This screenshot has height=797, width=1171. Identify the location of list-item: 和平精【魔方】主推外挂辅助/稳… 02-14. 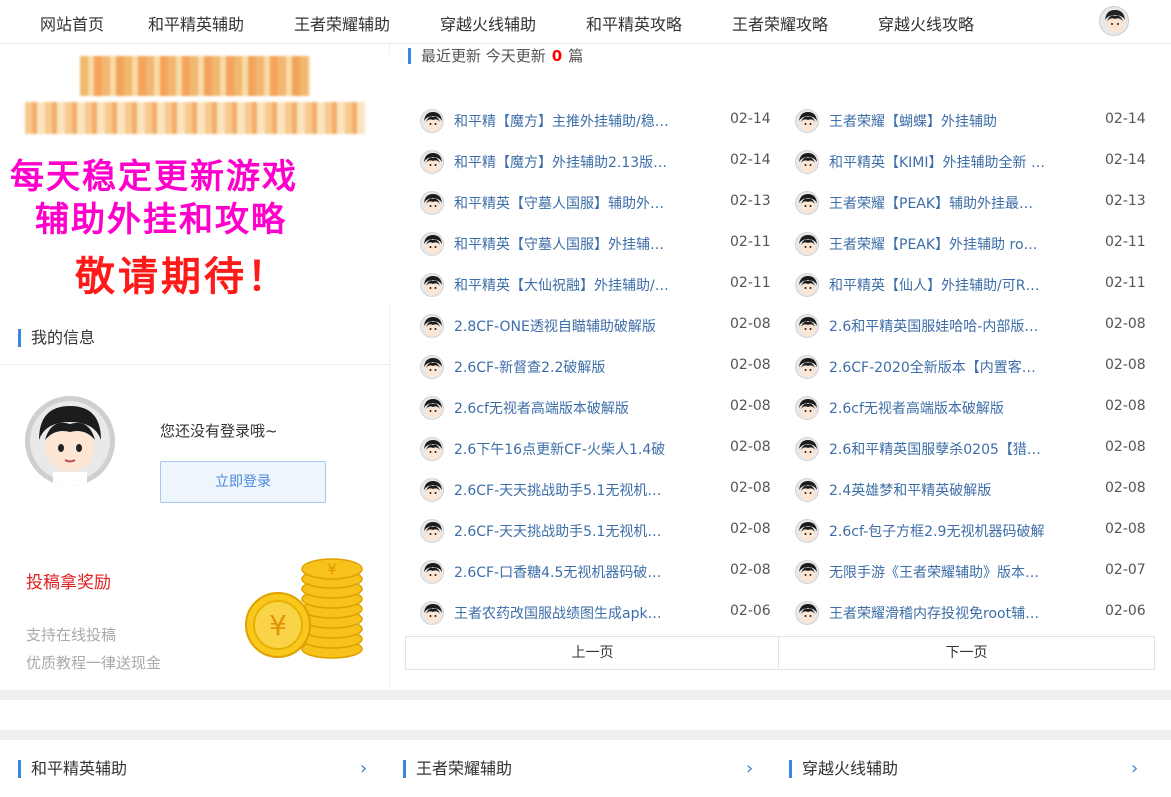
(595, 121).